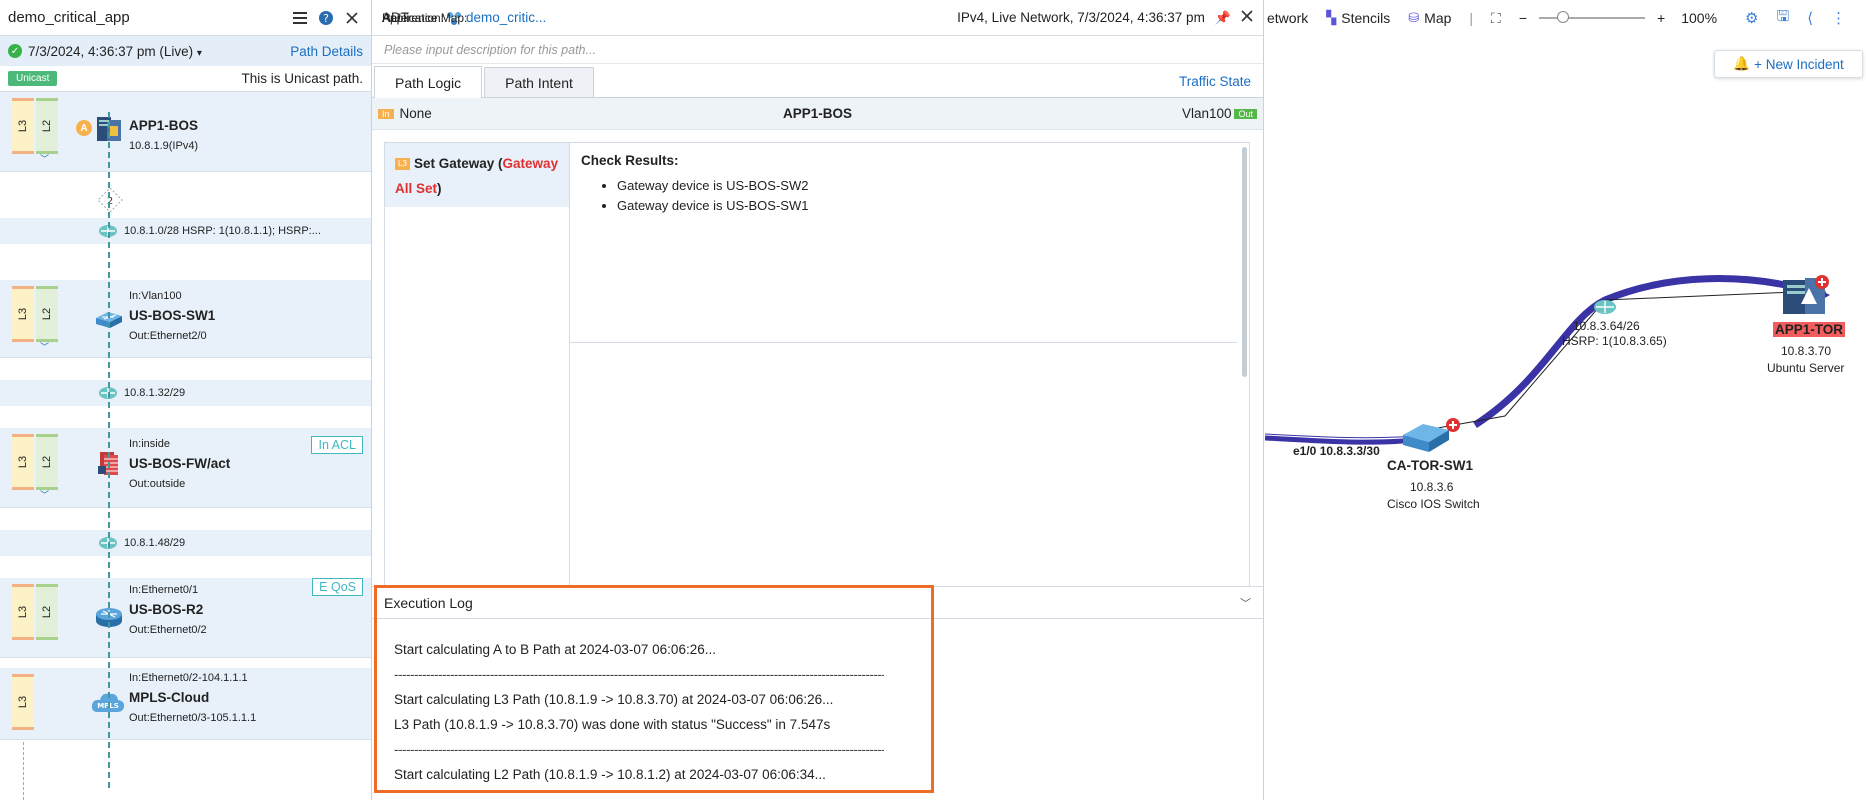 This screenshot has width=1866, height=800. I want to click on segment-row: 10.8.1.48/29, so click(185, 543).